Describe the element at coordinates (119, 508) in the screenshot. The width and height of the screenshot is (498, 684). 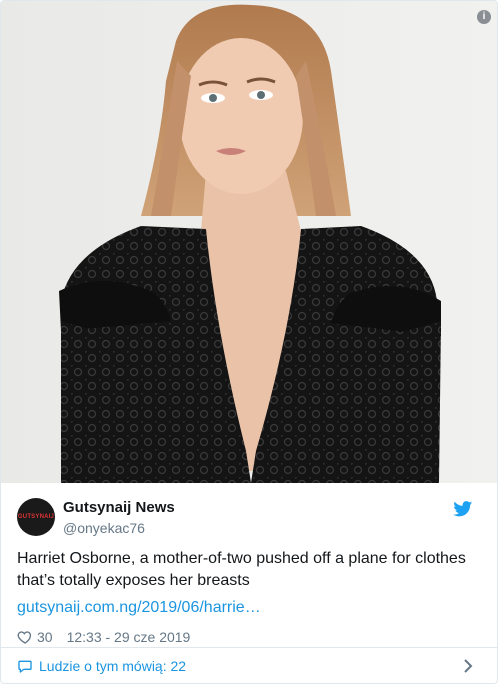
I see `display-name: Gutsynaij News` at that location.